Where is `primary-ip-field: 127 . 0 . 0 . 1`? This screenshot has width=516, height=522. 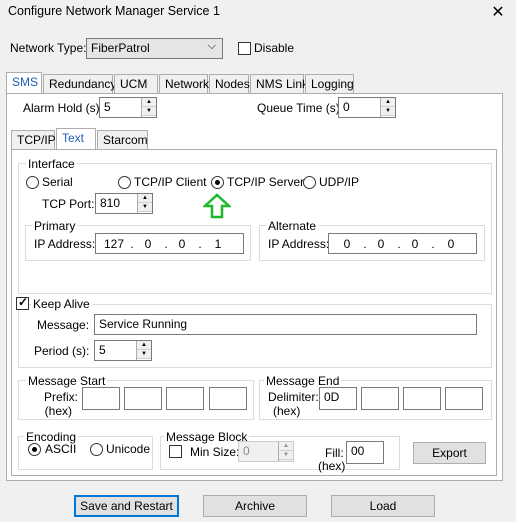
primary-ip-field: 127 . 0 . 0 . 1 is located at coordinates (169, 243).